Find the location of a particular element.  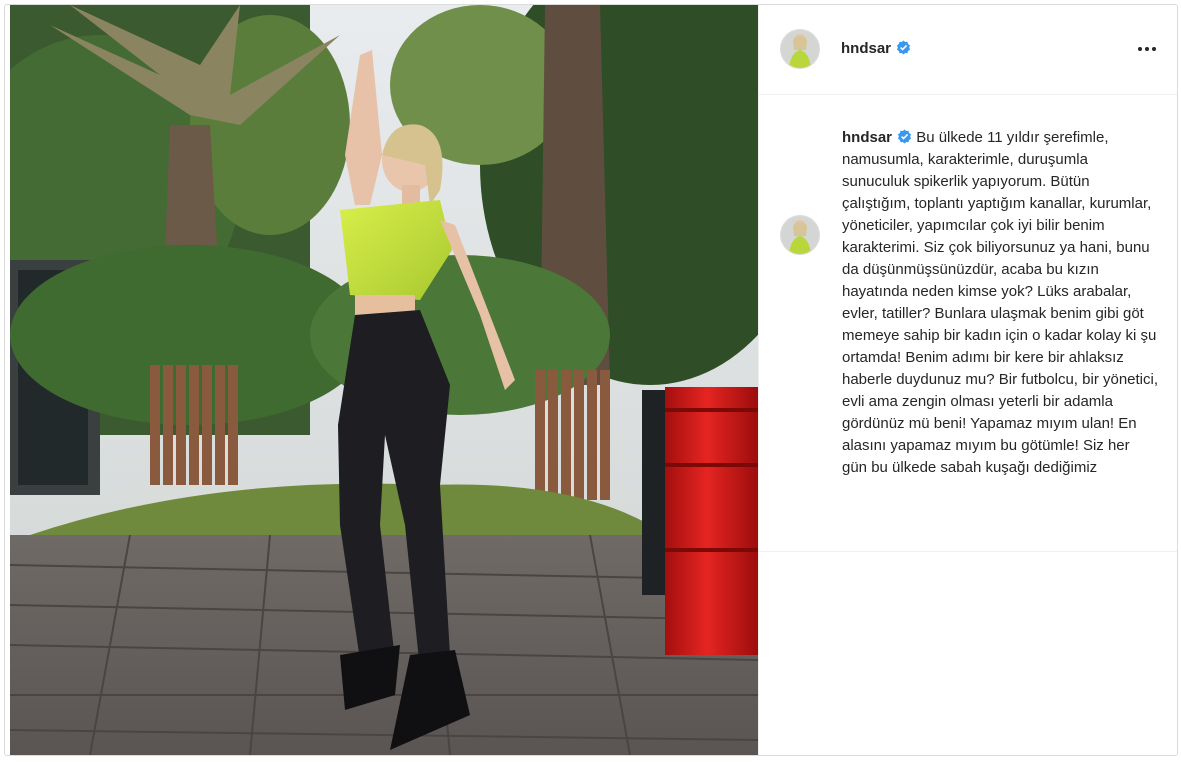

header-username: hndsar is located at coordinates (876, 48).